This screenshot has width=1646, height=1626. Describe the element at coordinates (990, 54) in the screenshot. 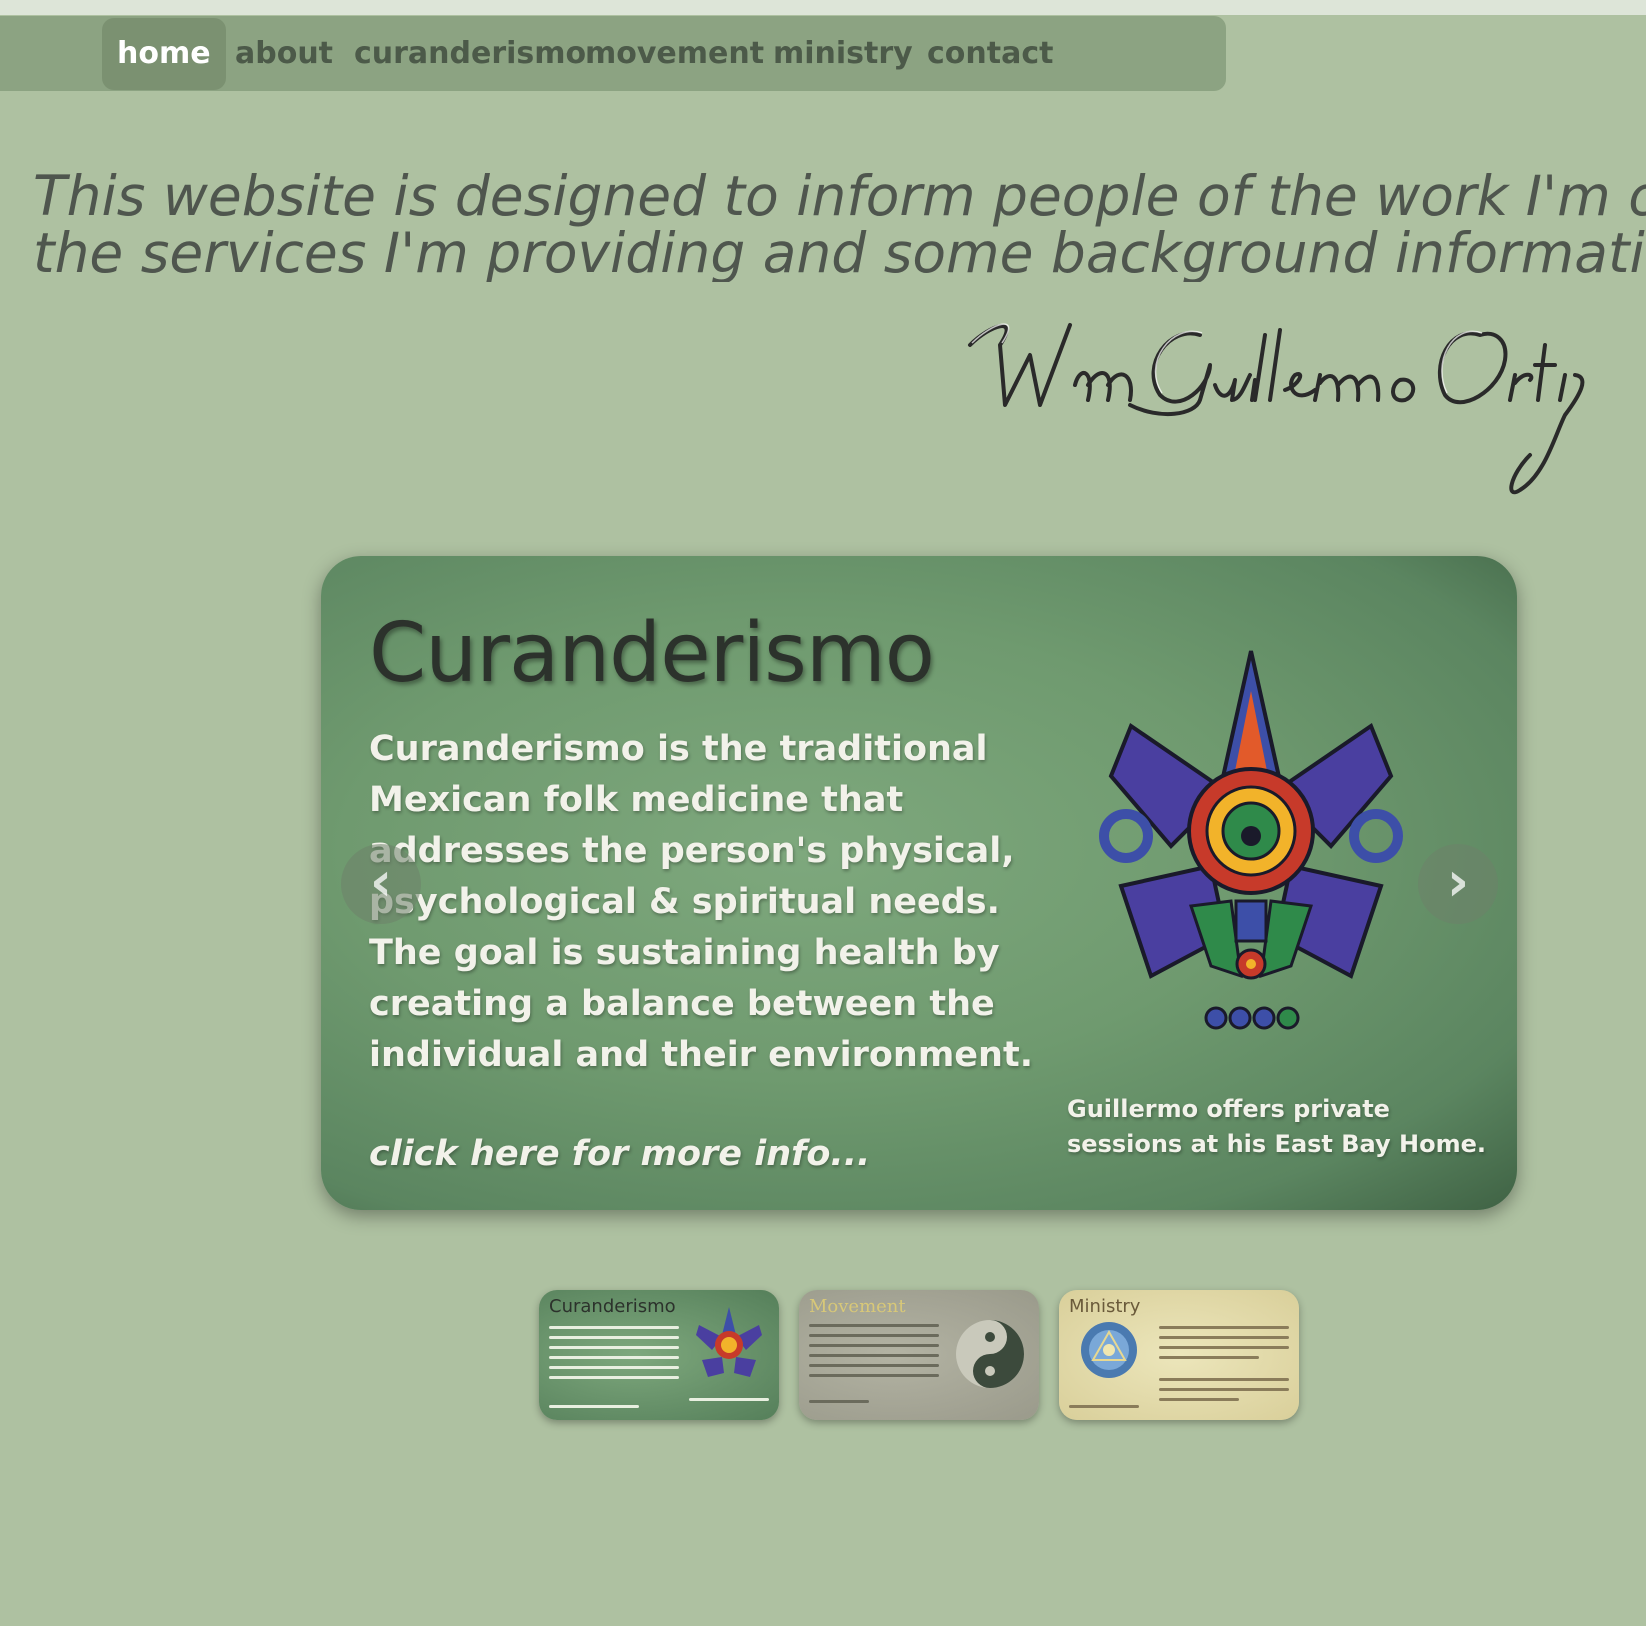

I see `nav-item-contact: contact` at that location.